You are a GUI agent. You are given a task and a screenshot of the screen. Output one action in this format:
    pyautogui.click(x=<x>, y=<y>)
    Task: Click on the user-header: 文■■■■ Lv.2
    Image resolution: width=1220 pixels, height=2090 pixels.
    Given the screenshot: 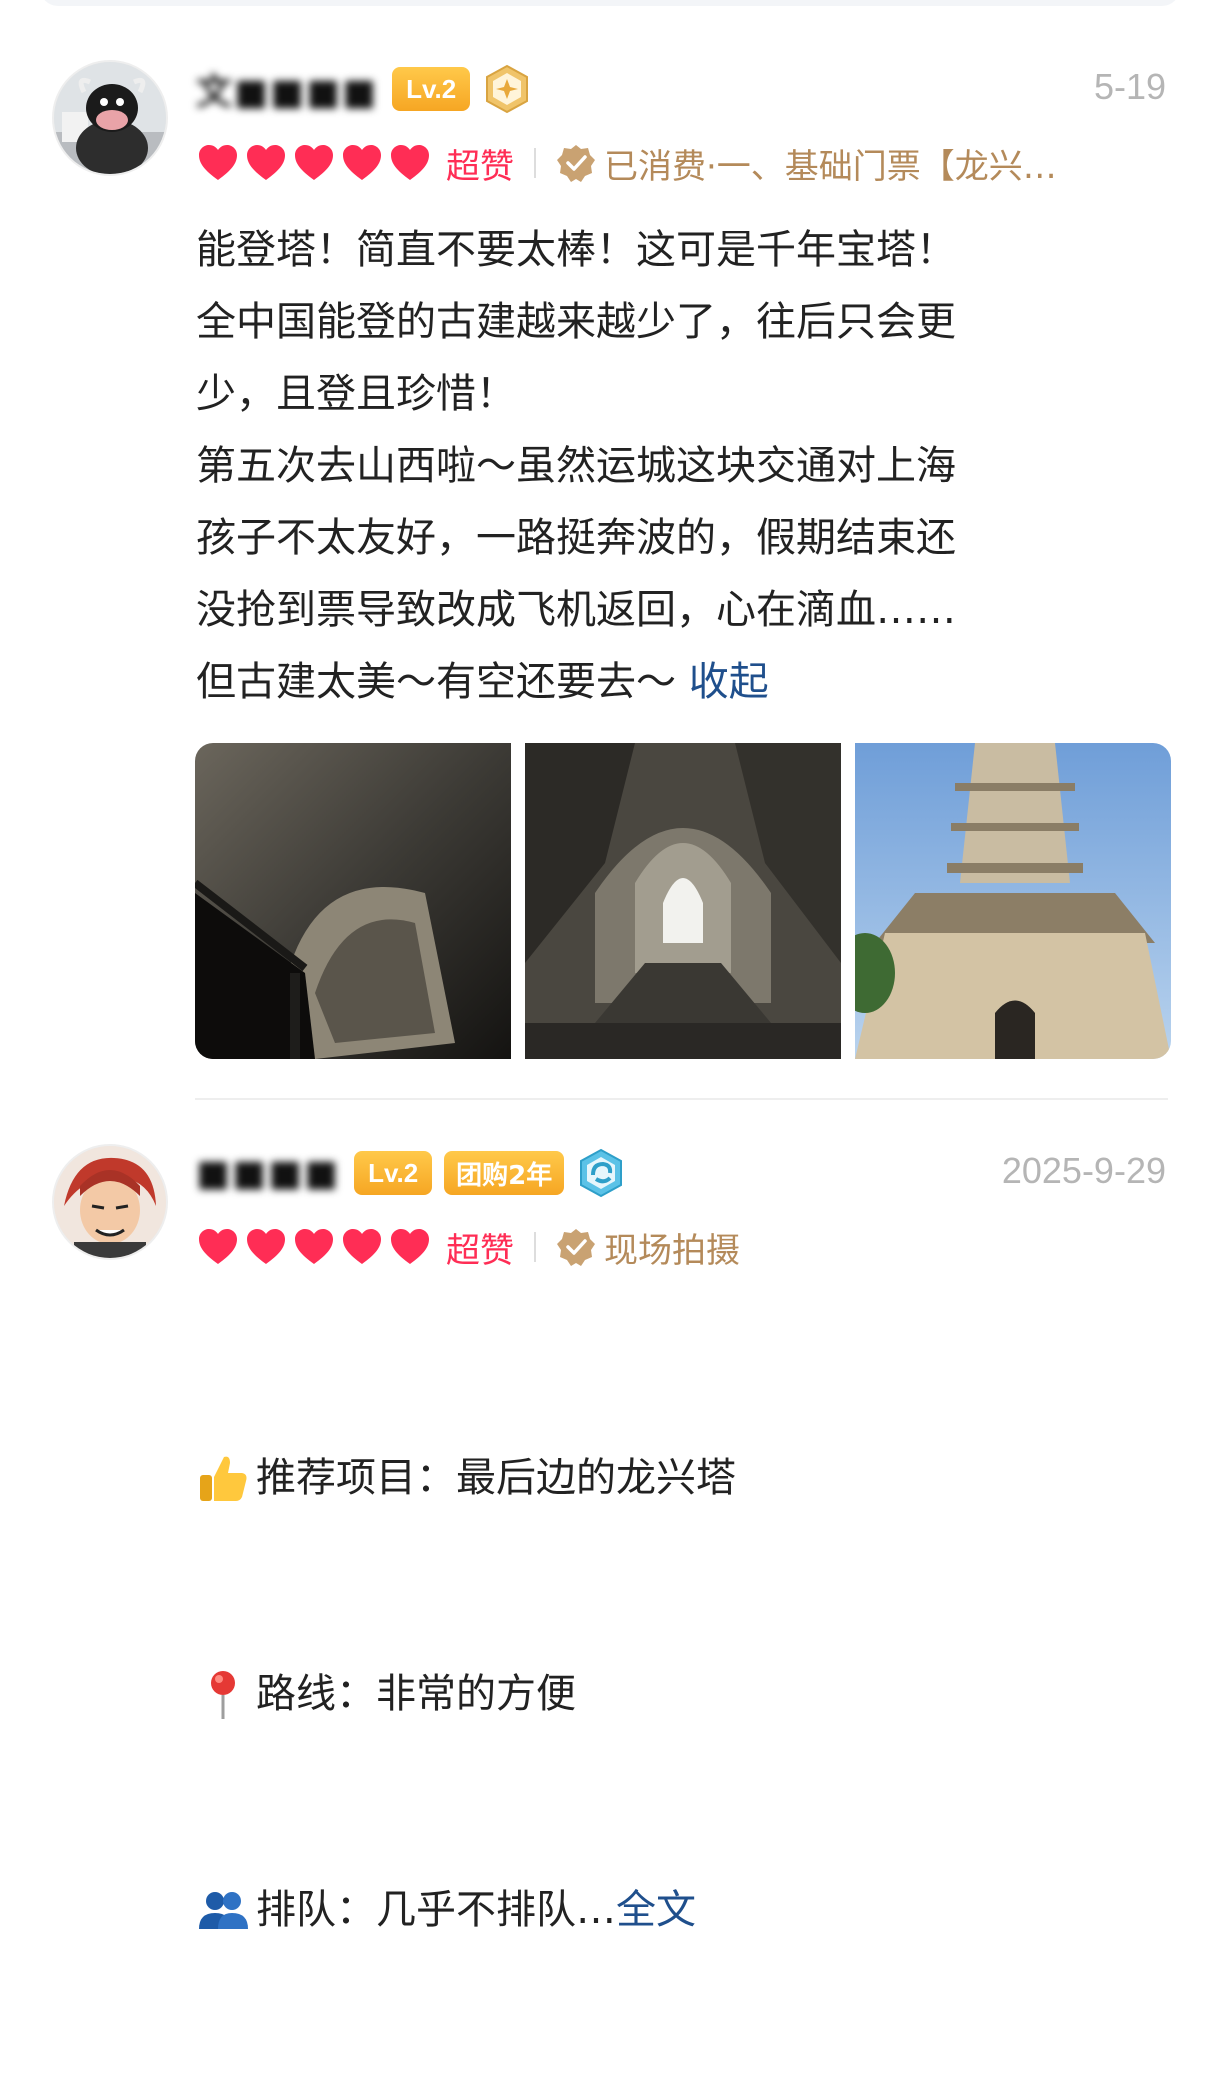 What is the action you would take?
    pyautogui.click(x=364, y=89)
    